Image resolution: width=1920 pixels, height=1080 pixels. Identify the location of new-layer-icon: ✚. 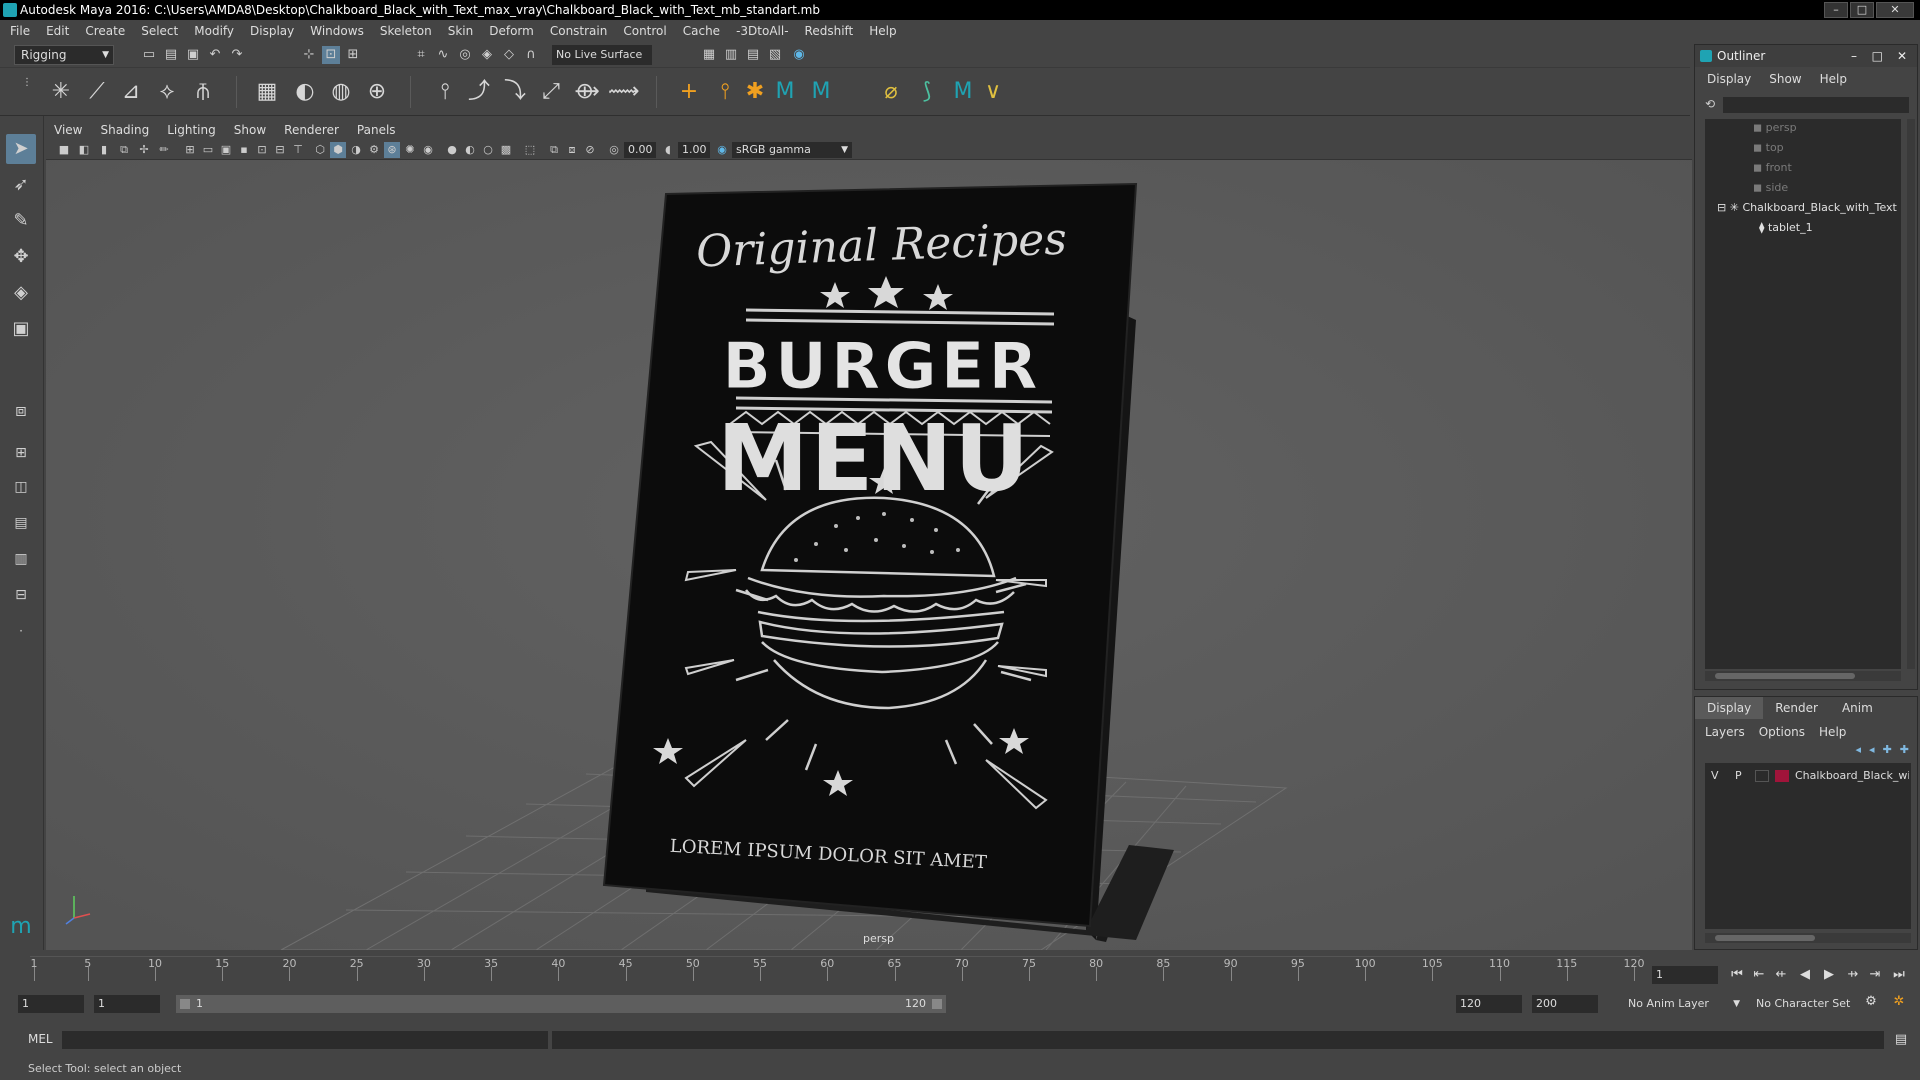
(1887, 749).